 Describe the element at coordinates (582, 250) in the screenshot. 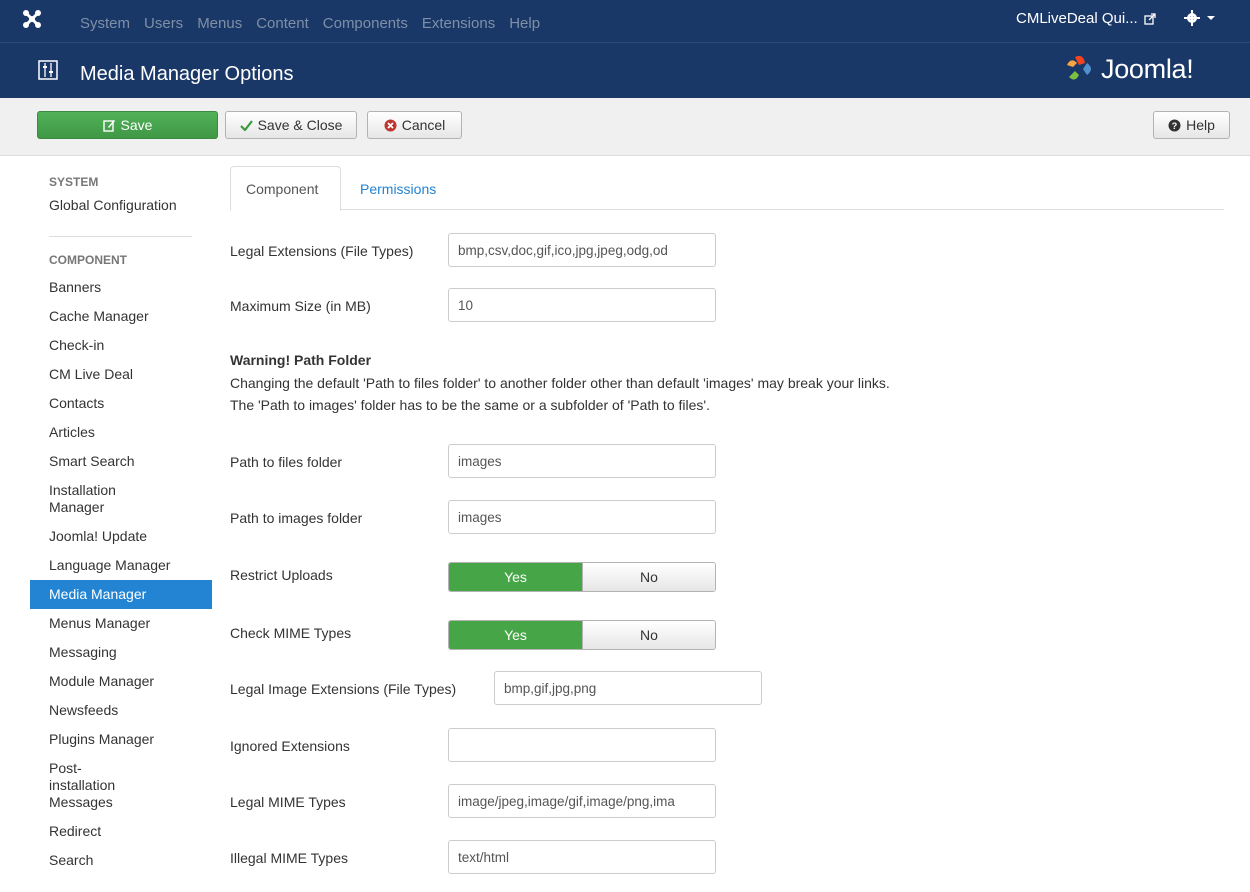

I see `legal-extensions-input: bmp,csv,doc,gif,ico,jpg,jpeg,odg,od` at that location.